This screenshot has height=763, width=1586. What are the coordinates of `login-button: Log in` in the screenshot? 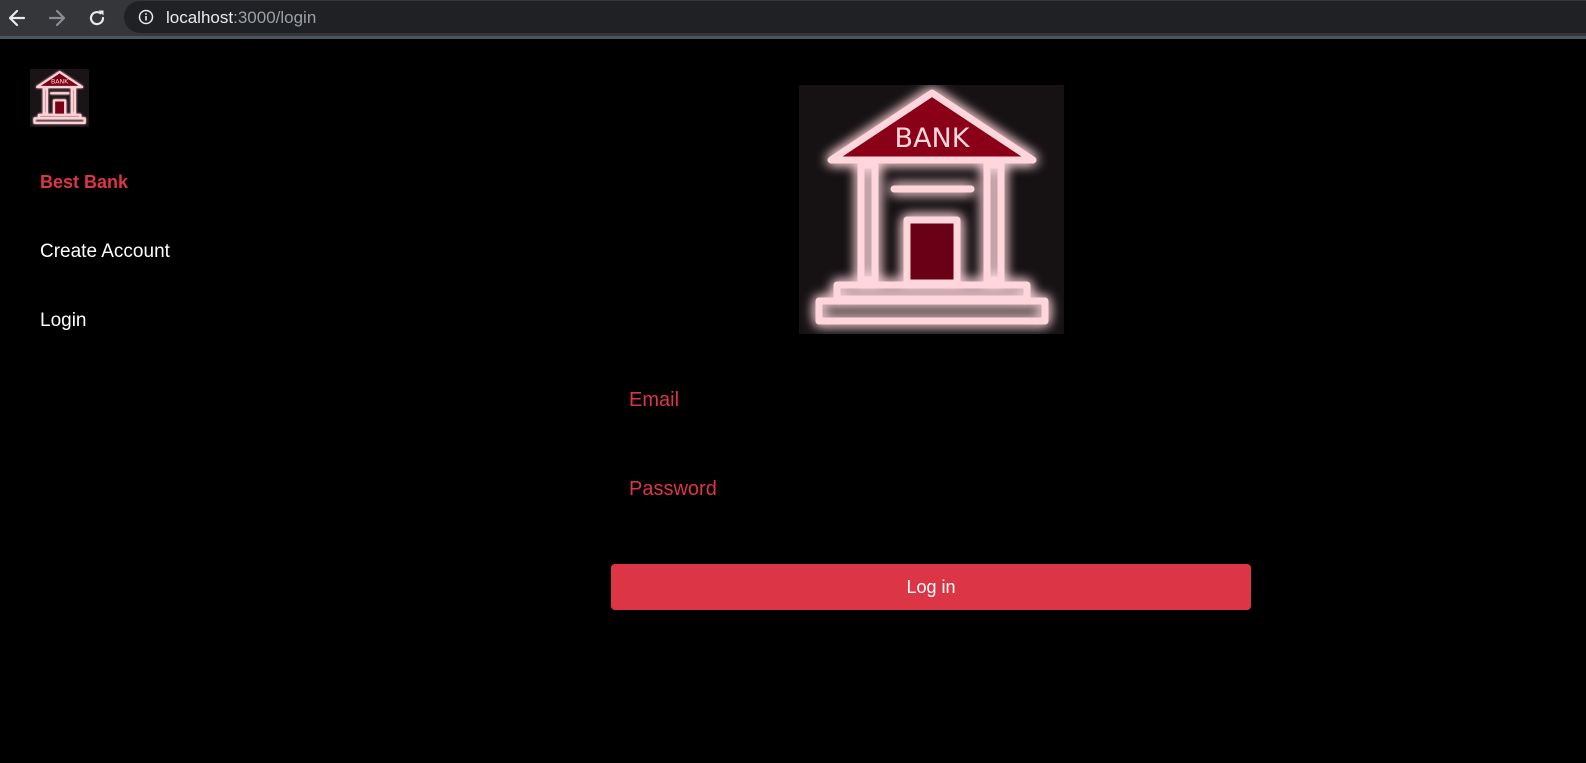 It's located at (931, 587).